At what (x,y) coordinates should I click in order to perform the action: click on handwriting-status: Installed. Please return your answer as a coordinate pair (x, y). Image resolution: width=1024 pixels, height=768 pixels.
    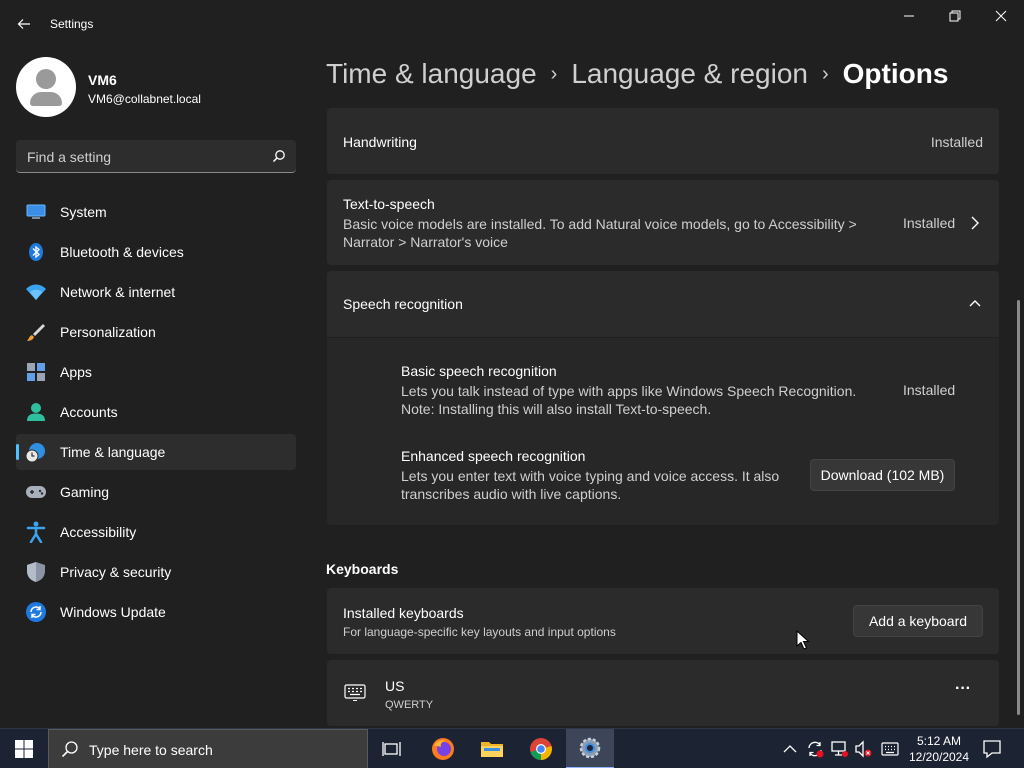
    Looking at the image, I should click on (956, 142).